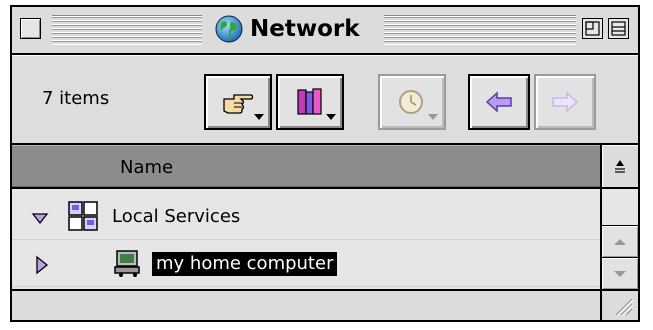 The image size is (653, 330). I want to click on toolbar-button-recent, so click(412, 102).